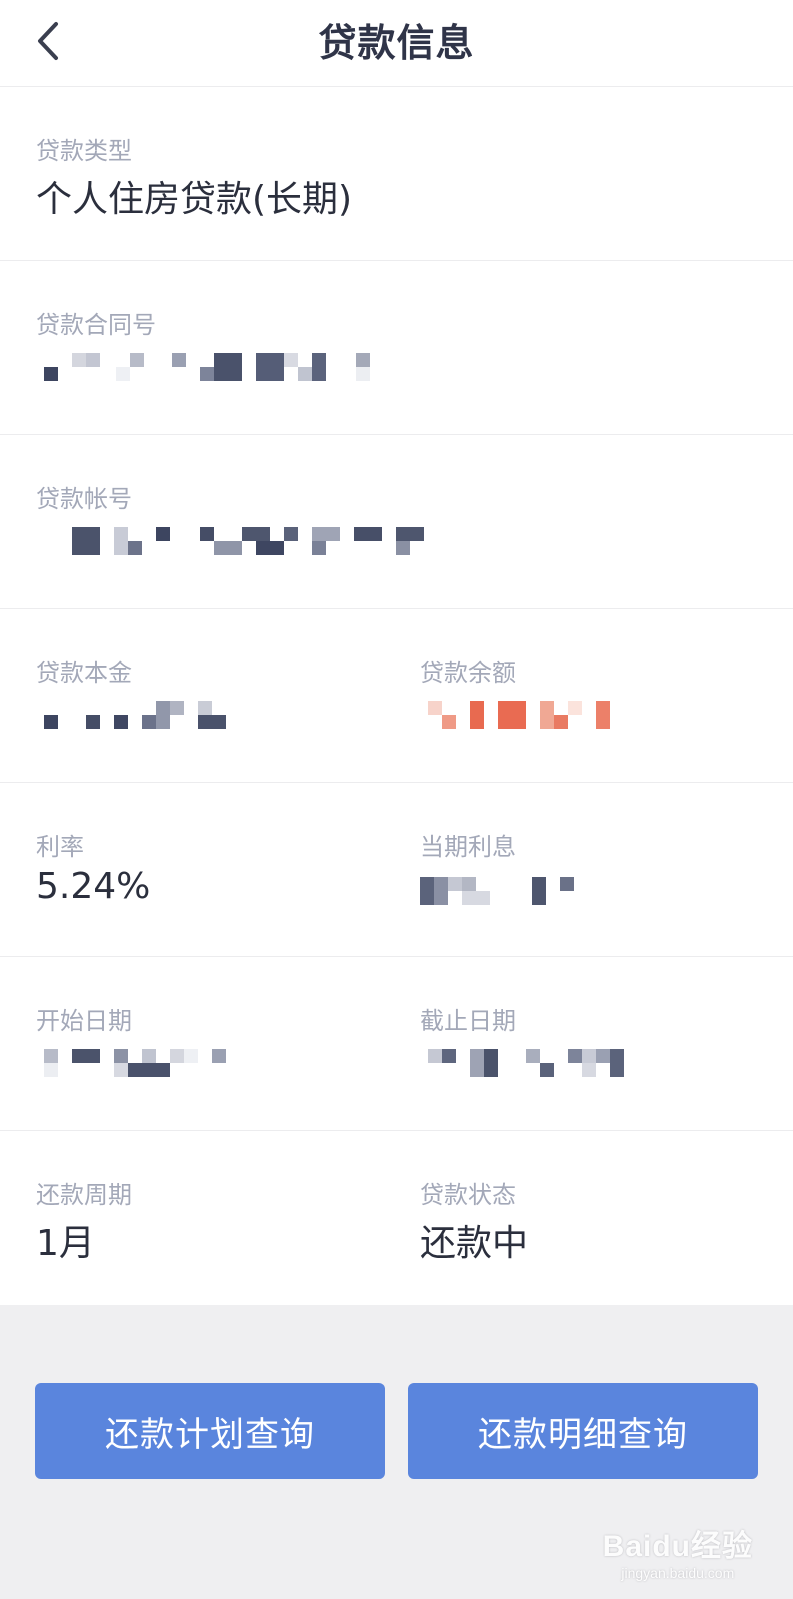  I want to click on field-label: 利率, so click(60, 847).